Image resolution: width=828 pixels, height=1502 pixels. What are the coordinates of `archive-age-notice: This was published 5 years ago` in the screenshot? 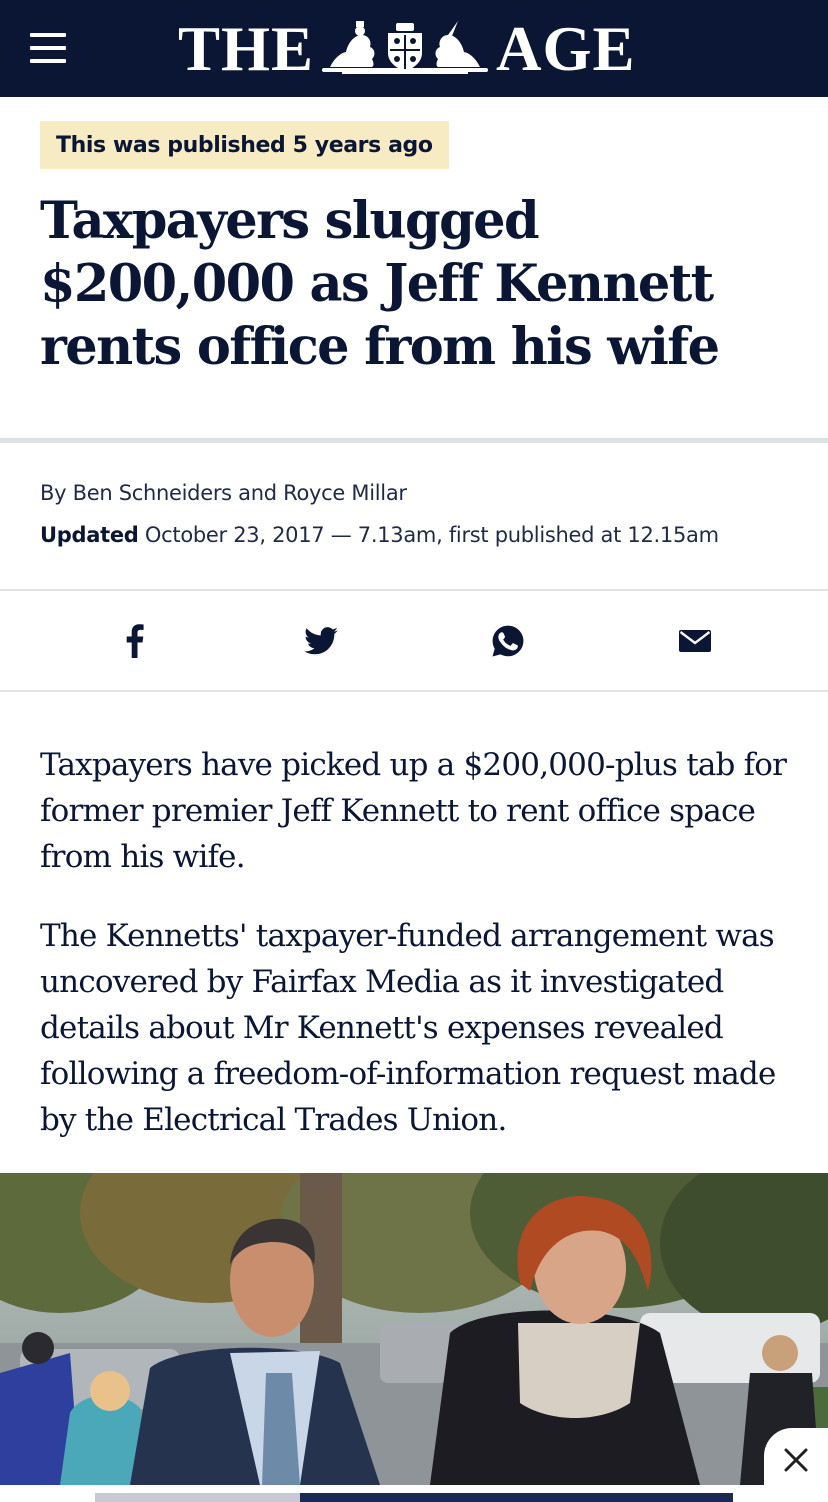 It's located at (244, 145).